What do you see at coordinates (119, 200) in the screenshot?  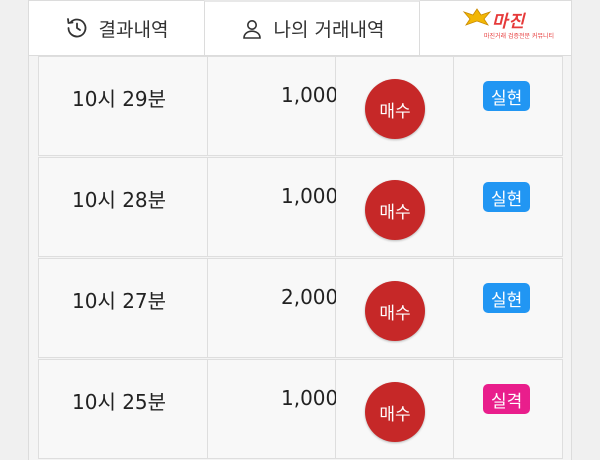 I see `trade-time: 10시 28분` at bounding box center [119, 200].